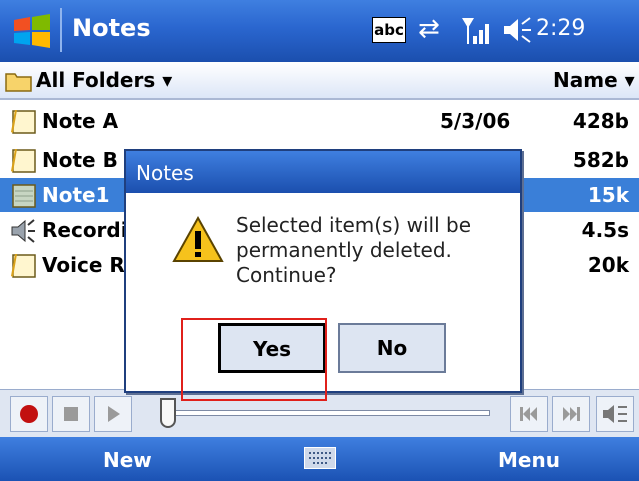 Image resolution: width=639 pixels, height=481 pixels. What do you see at coordinates (319, 81) in the screenshot?
I see `folder-bar: All Folders ▾ Name ▾` at bounding box center [319, 81].